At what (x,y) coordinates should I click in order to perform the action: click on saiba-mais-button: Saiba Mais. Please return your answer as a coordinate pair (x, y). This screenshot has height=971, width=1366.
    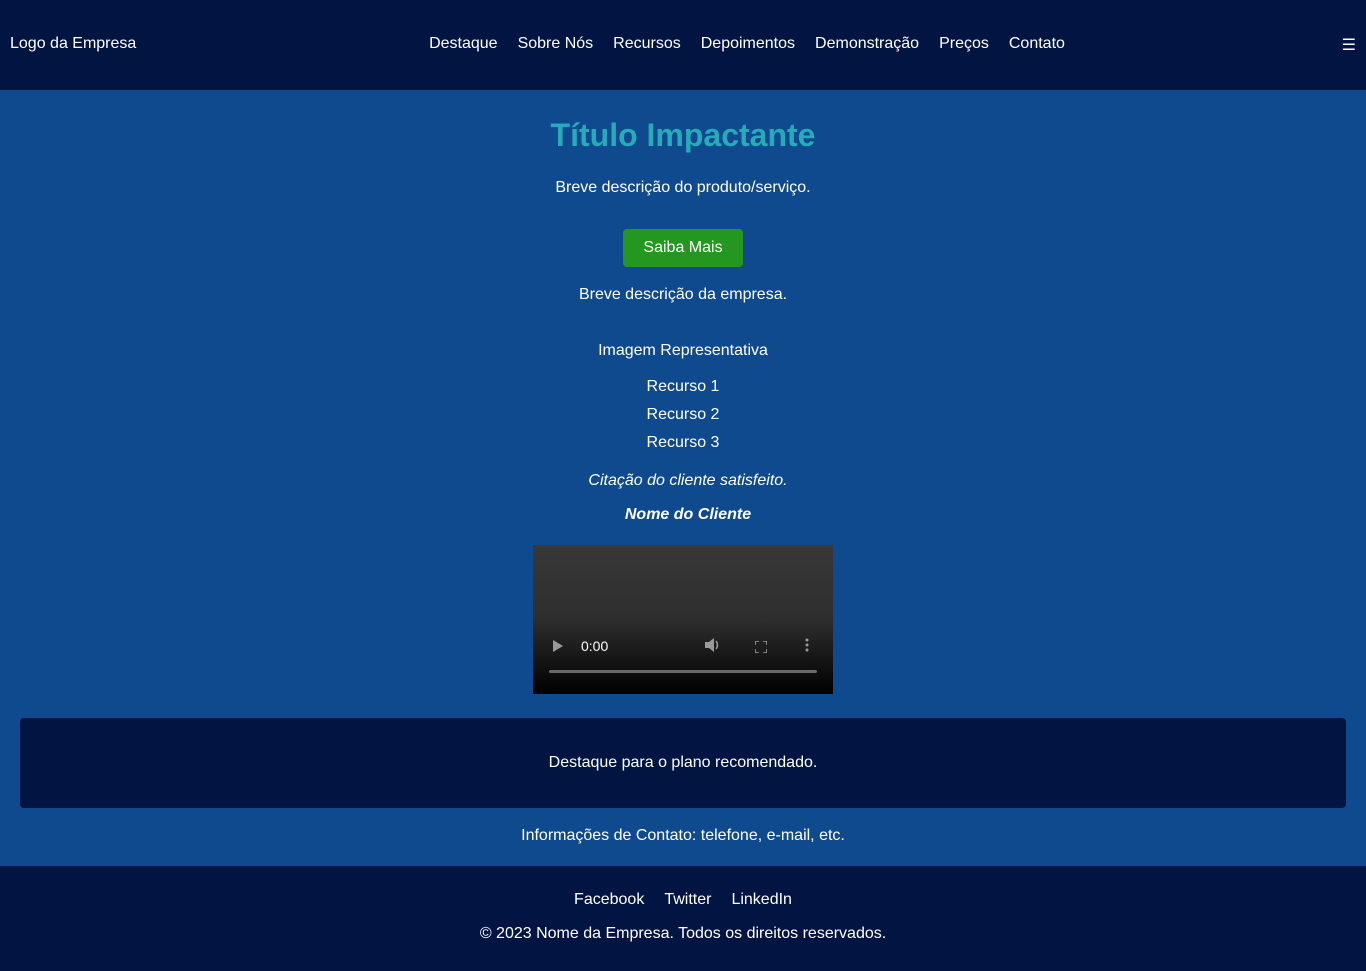
    Looking at the image, I should click on (683, 248).